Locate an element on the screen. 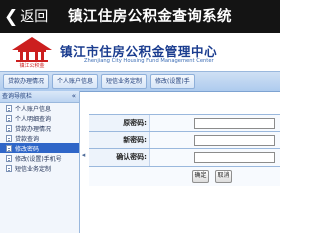  collapse-icon: « is located at coordinates (74, 96).